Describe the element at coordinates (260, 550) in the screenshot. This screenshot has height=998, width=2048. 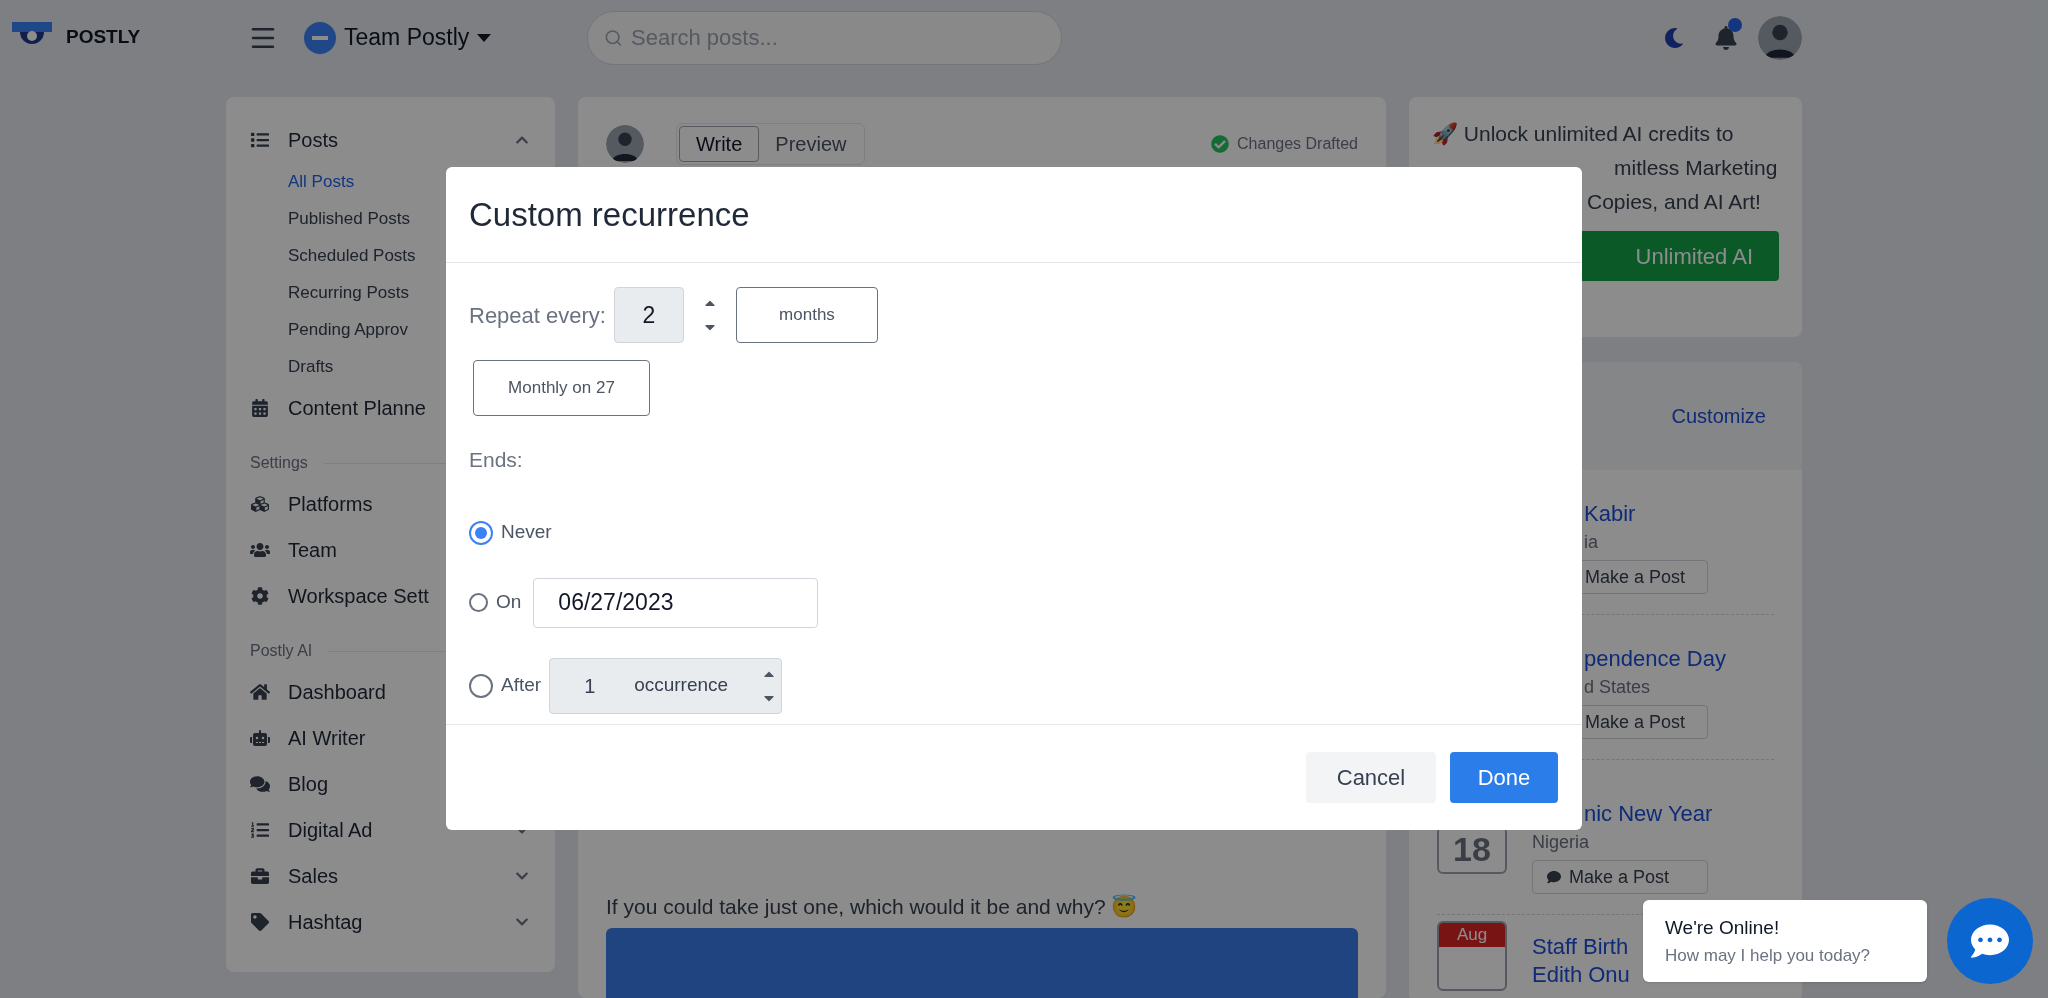
I see `users-icon` at that location.